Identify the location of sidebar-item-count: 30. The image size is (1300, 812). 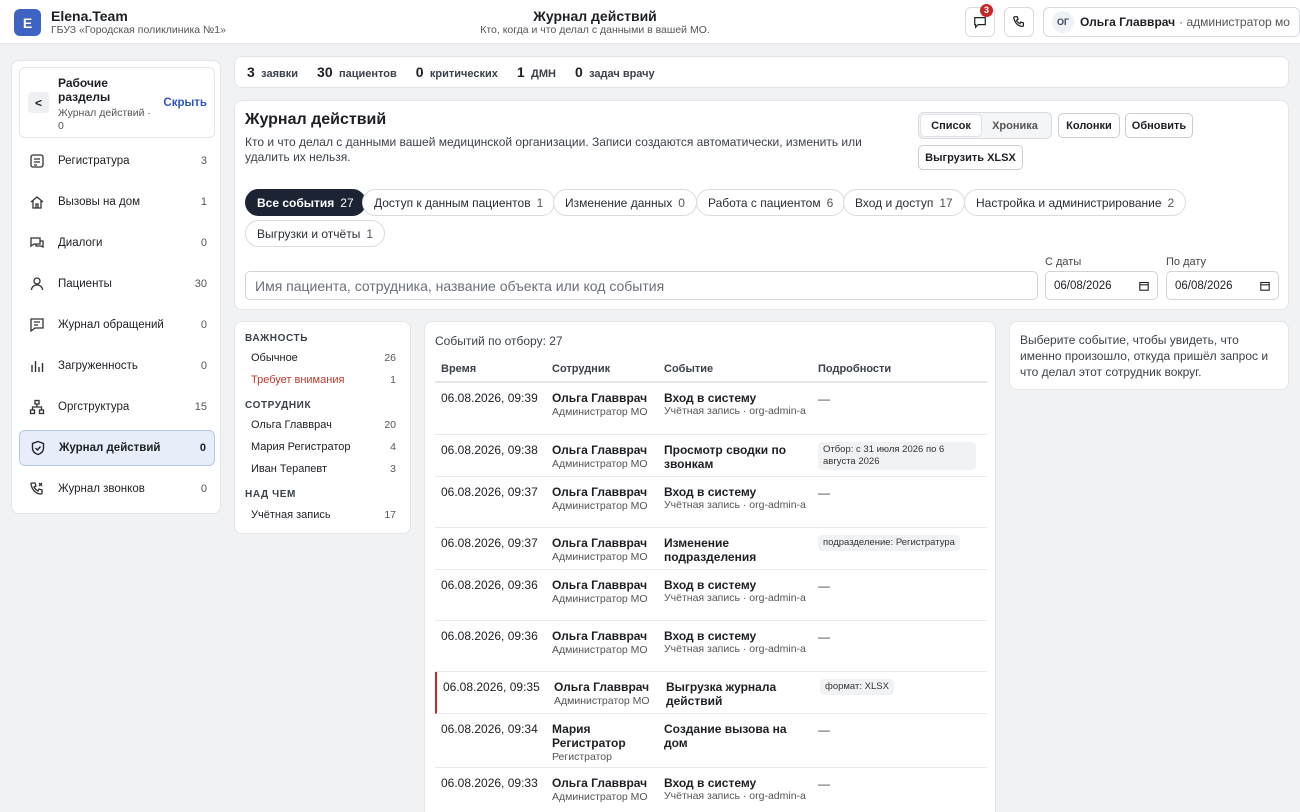
(200, 284).